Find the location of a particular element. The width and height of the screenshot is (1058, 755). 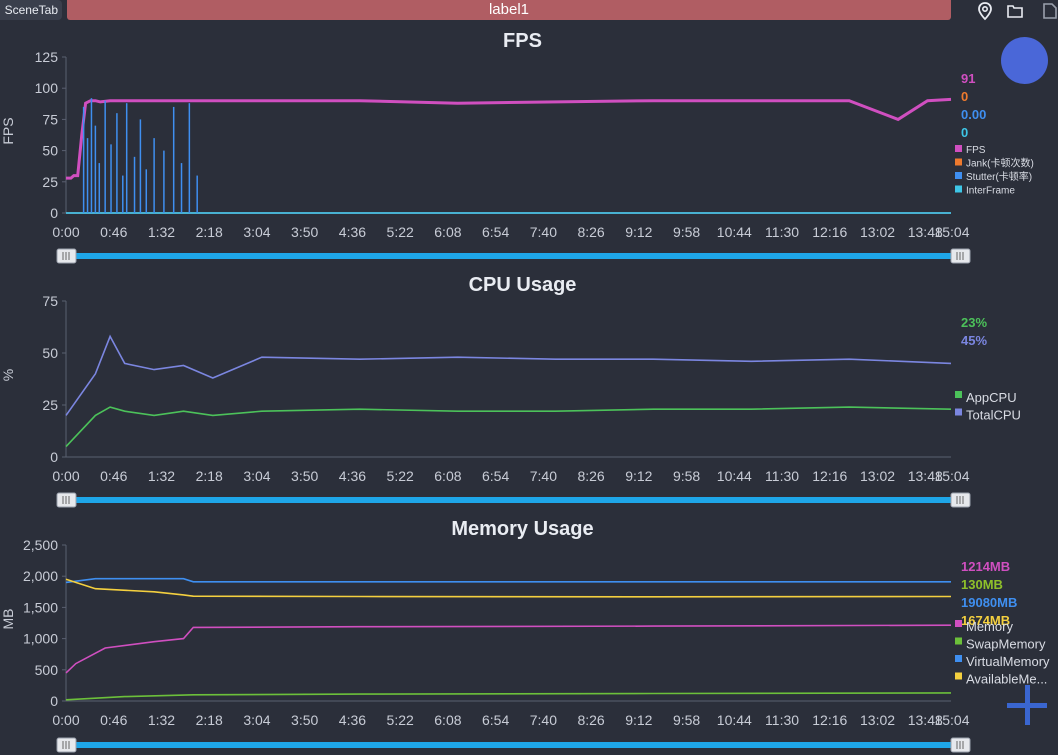

legend-label: TotalCPU is located at coordinates (993, 415).